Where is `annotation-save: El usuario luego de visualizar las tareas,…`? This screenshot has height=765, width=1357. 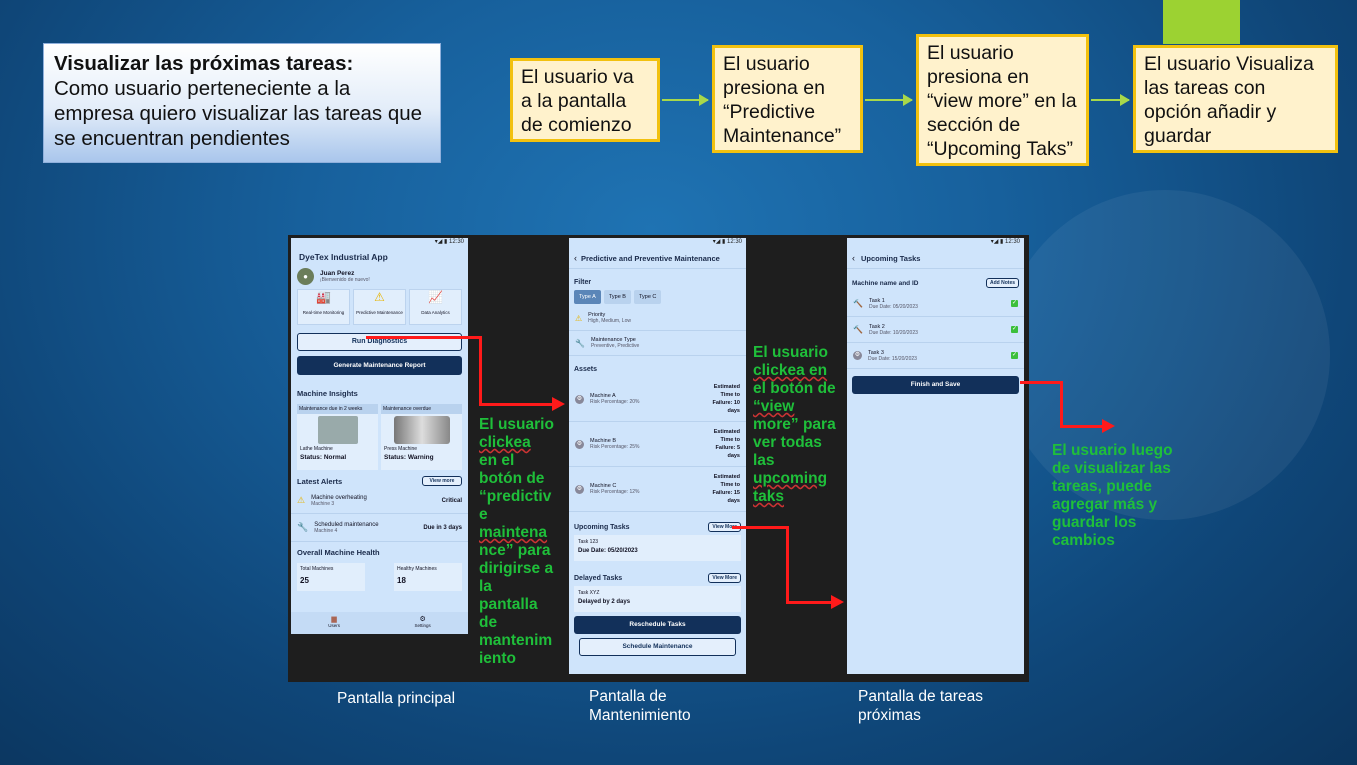 annotation-save: El usuario luego de visualizar las tareas,… is located at coordinates (1112, 495).